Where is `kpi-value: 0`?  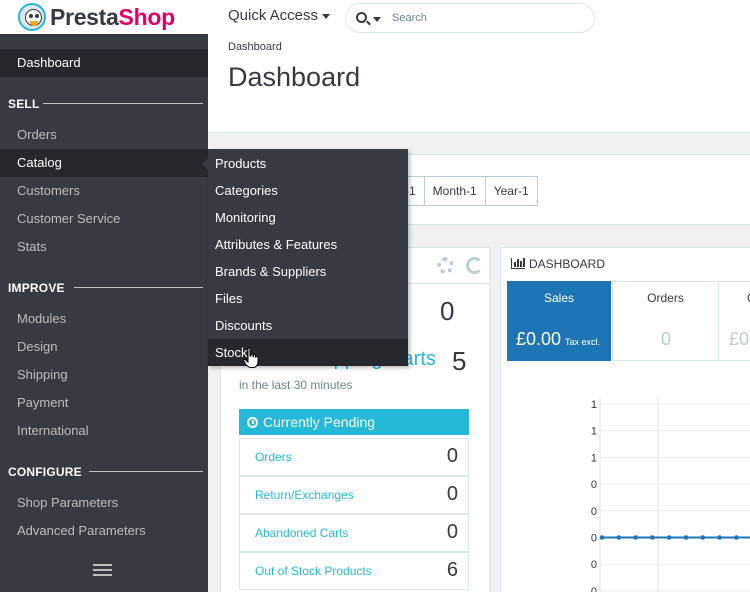 kpi-value: 0 is located at coordinates (666, 339).